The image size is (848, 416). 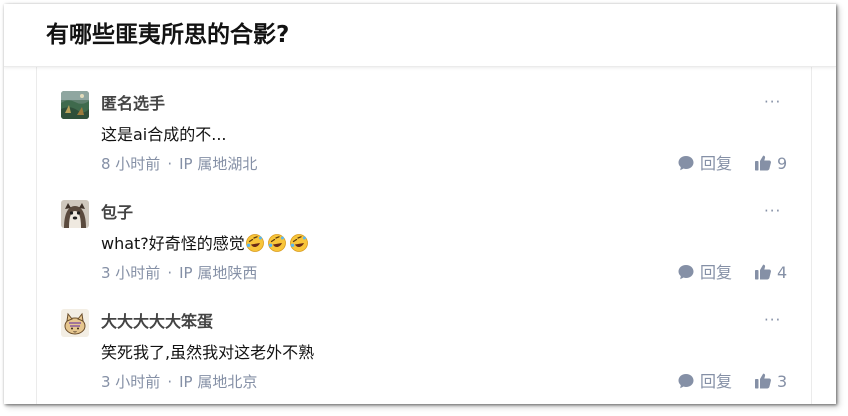 I want to click on comment-meta: 3 小时前 · IP 属地北京, so click(x=179, y=382).